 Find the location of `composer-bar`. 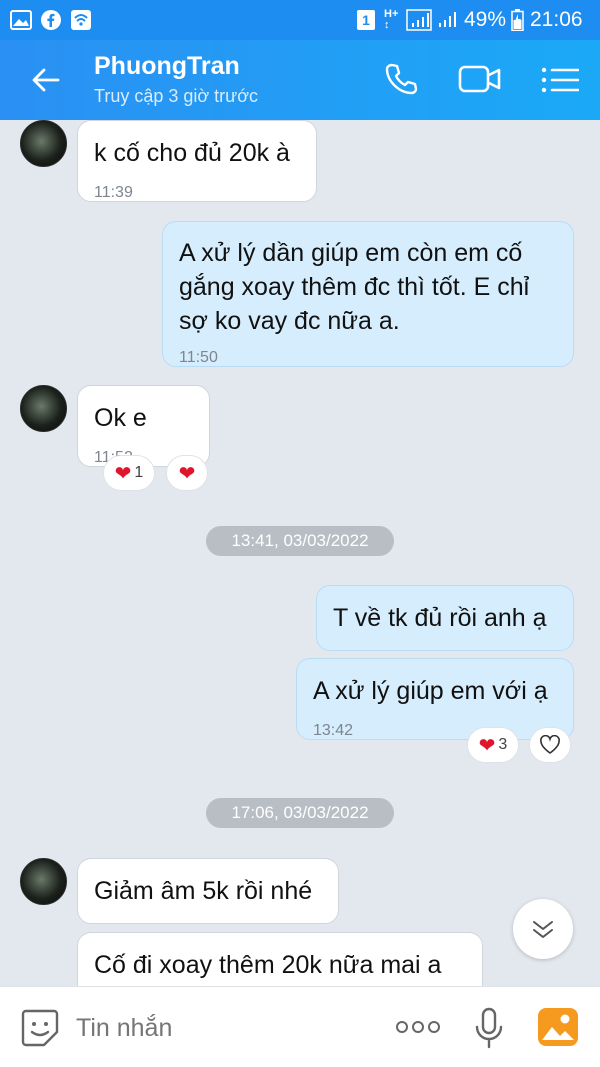

composer-bar is located at coordinates (300, 1026).